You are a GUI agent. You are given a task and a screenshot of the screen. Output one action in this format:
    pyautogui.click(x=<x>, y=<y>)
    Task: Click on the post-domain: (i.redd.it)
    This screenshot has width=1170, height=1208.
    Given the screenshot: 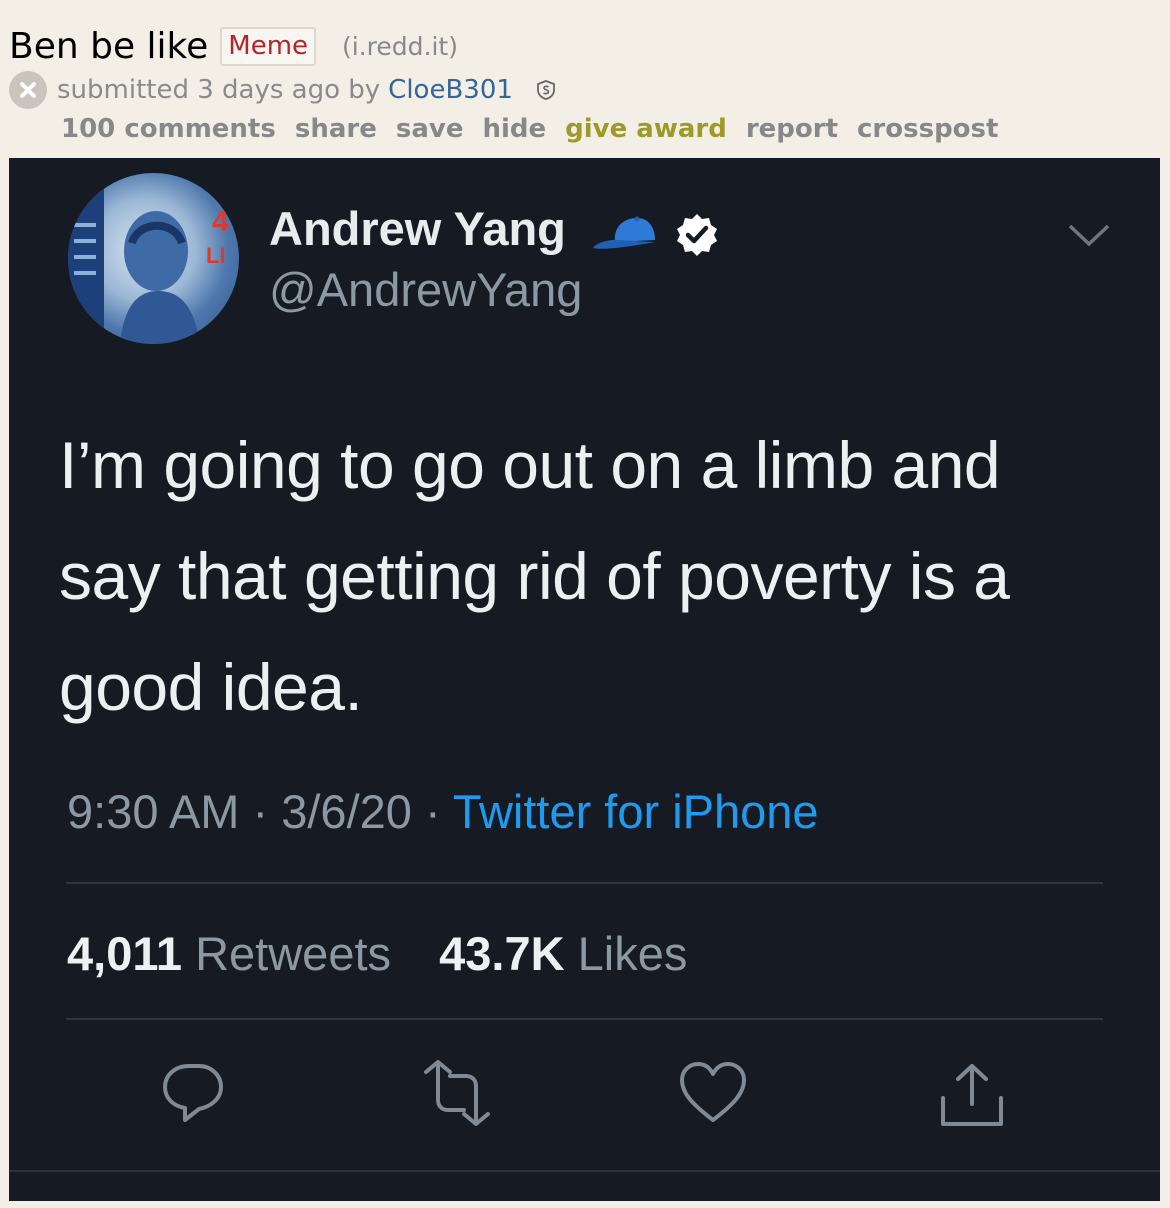 What is the action you would take?
    pyautogui.click(x=400, y=46)
    